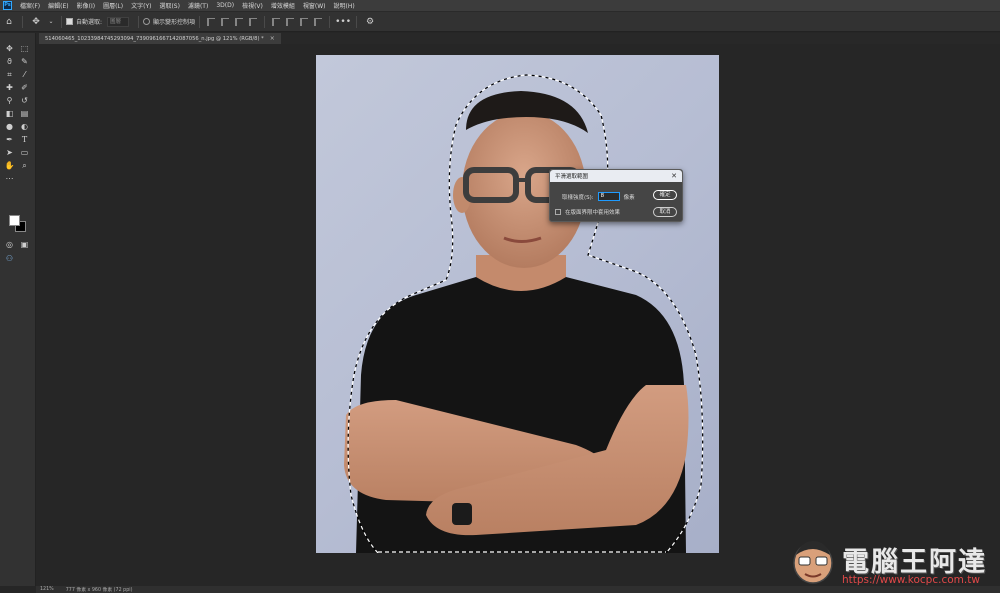  What do you see at coordinates (9, 127) in the screenshot?
I see `blur-icon: ●` at bounding box center [9, 127].